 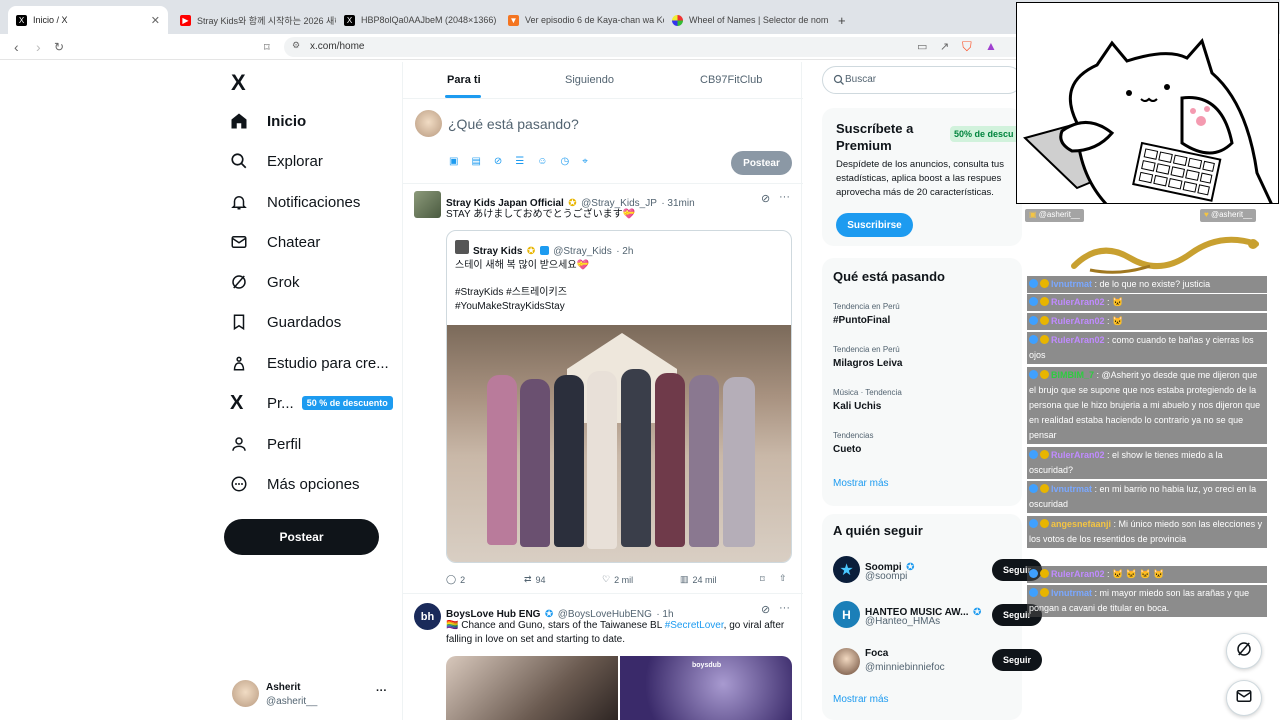 I want to click on trend-item: Tendencia en Perú Milagros Leiva, so click(x=867, y=357).